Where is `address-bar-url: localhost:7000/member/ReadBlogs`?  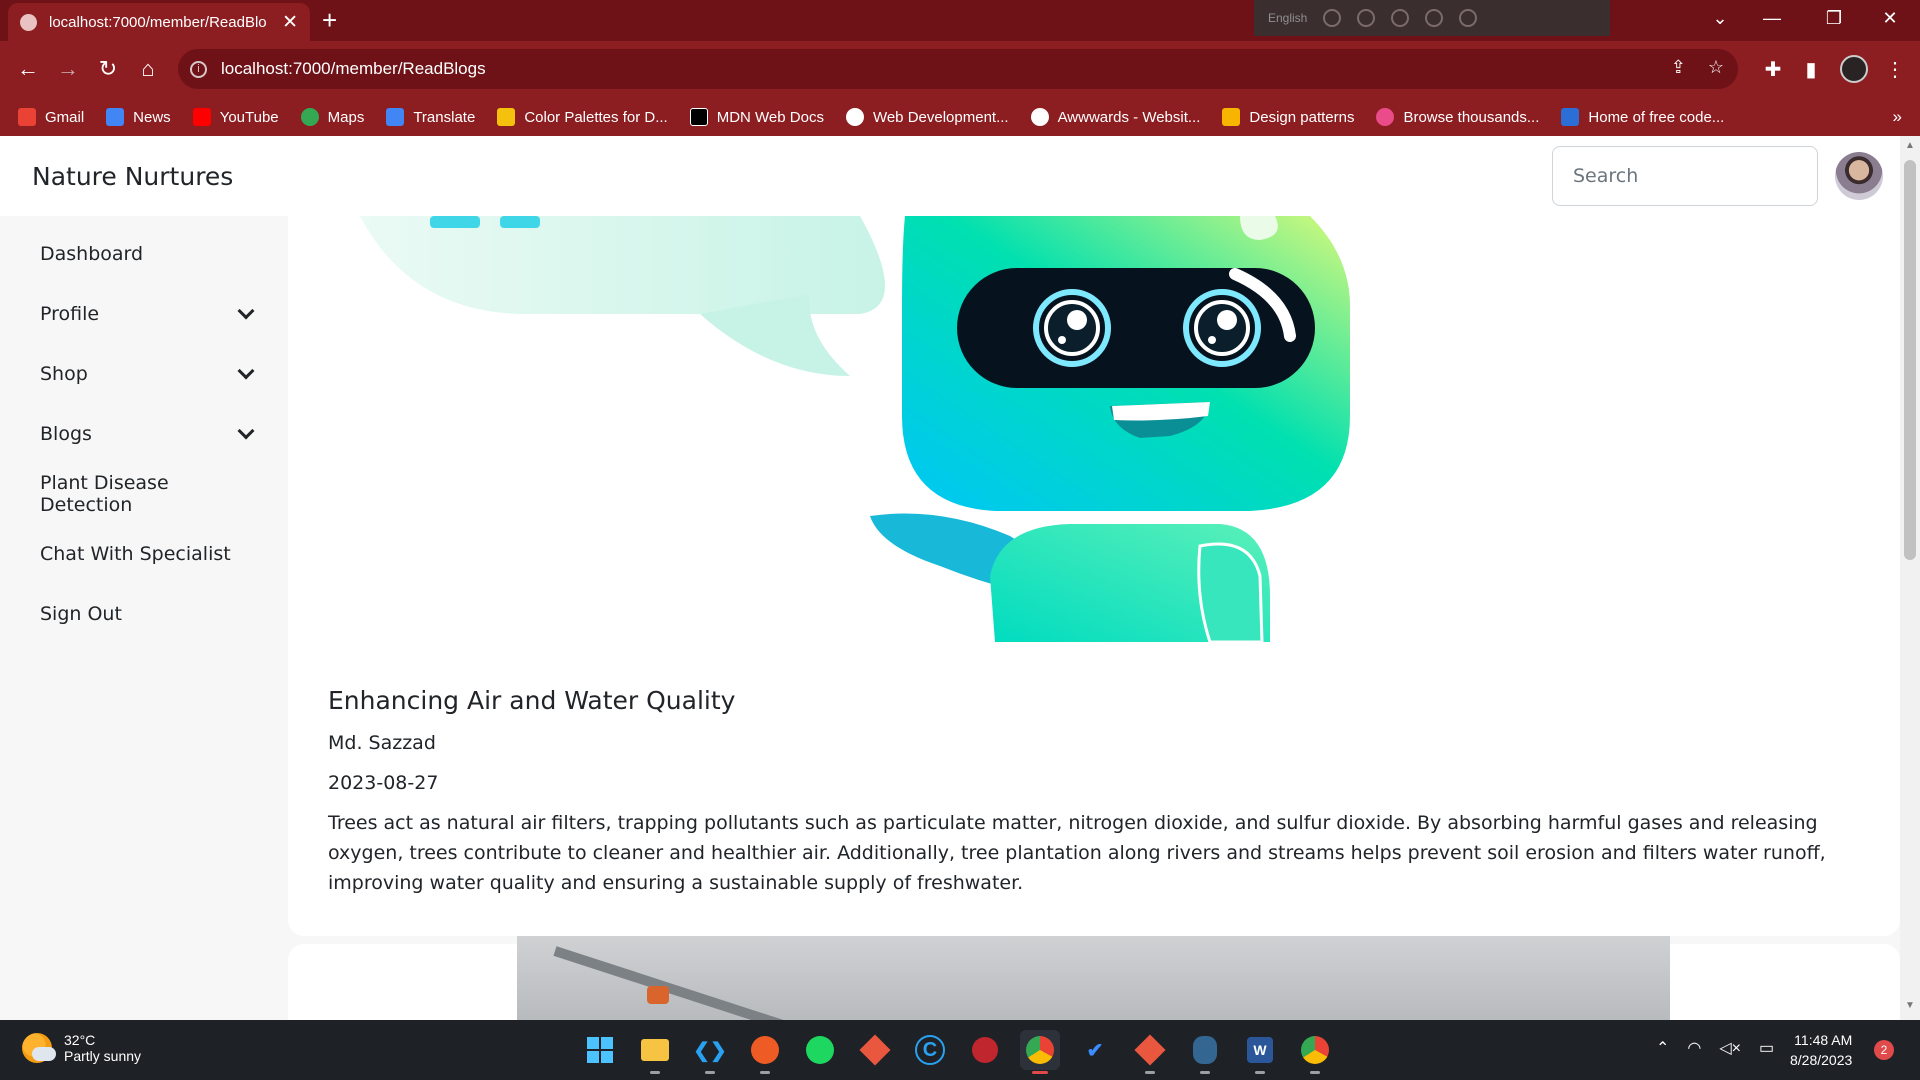 address-bar-url: localhost:7000/member/ReadBlogs is located at coordinates (353, 68).